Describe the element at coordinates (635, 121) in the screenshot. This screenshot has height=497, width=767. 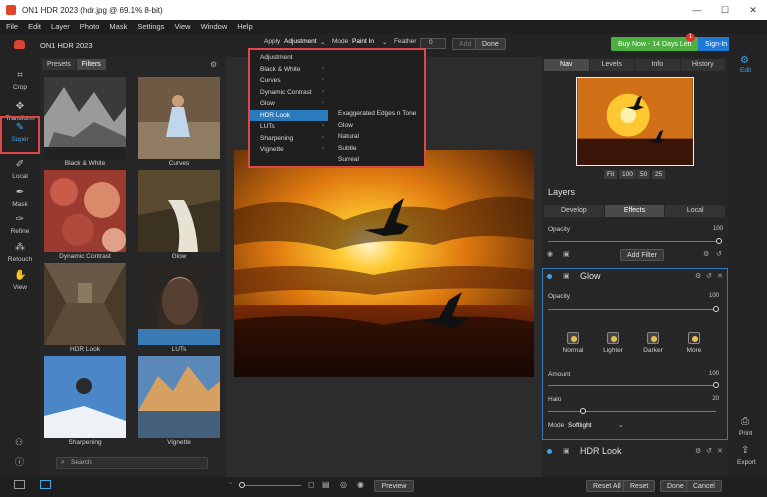
I see `navigator-preview` at that location.